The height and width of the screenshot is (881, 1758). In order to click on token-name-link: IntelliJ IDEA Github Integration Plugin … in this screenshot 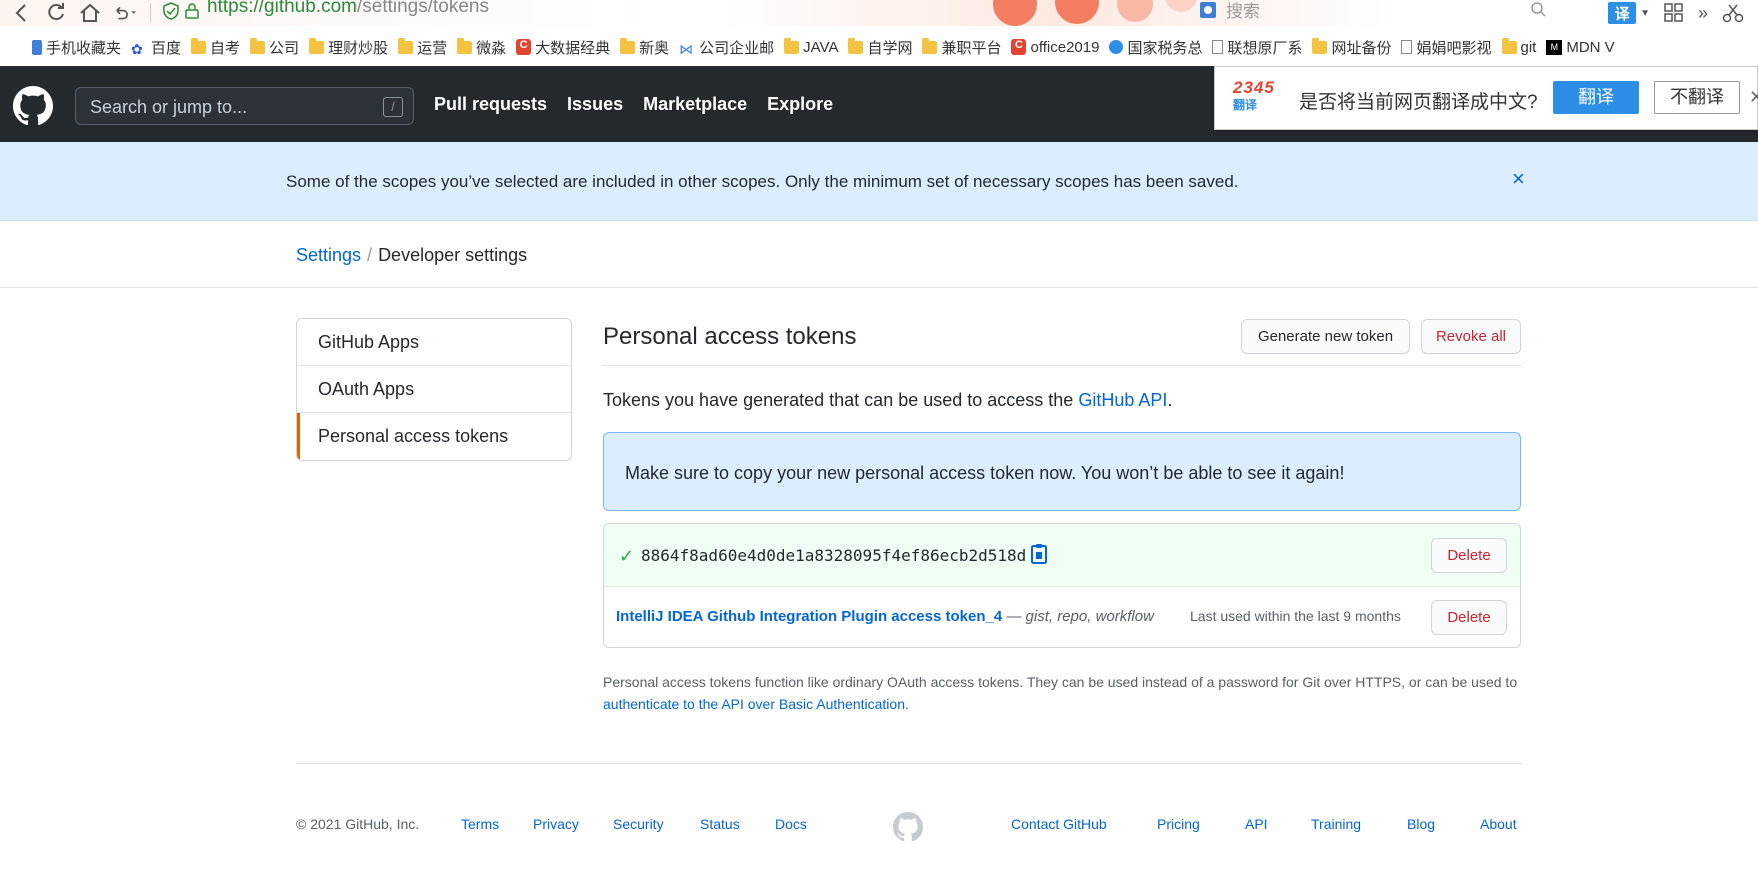, I will do `click(809, 616)`.